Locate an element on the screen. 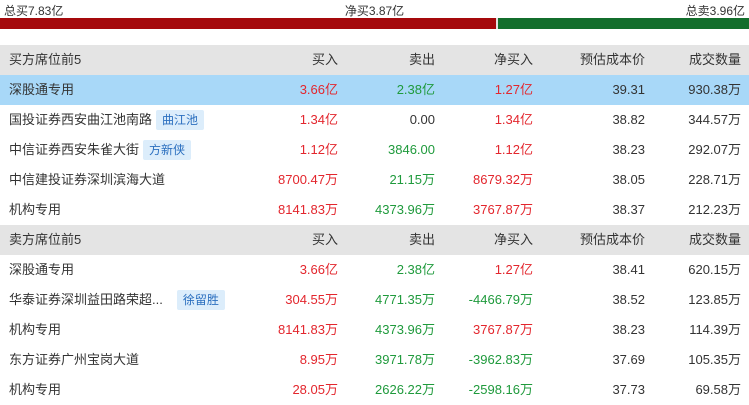 This screenshot has height=405, width=749. seat-name-cell: 东方证券广州宝岗大道 is located at coordinates (131, 360).